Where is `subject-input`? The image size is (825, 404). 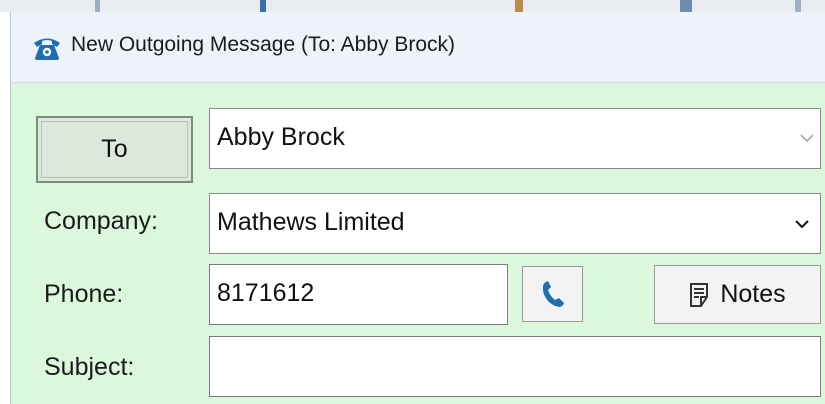 subject-input is located at coordinates (515, 366).